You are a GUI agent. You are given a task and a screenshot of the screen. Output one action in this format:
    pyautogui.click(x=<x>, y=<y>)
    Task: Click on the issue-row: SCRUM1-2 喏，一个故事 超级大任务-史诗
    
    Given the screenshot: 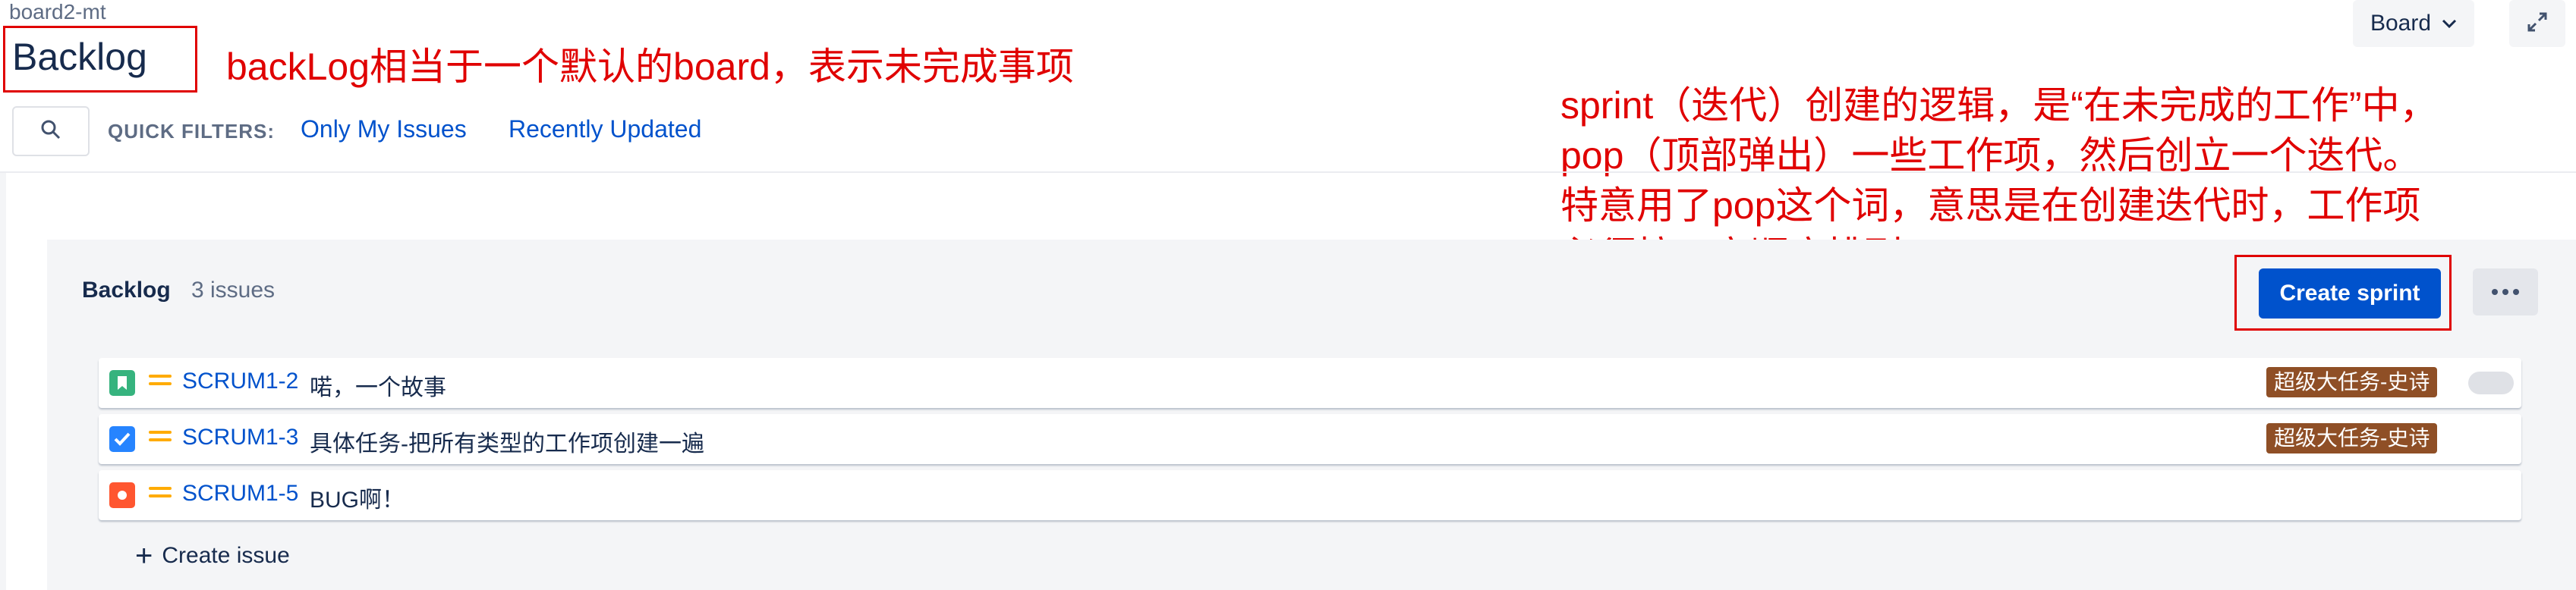 What is the action you would take?
    pyautogui.click(x=1310, y=383)
    